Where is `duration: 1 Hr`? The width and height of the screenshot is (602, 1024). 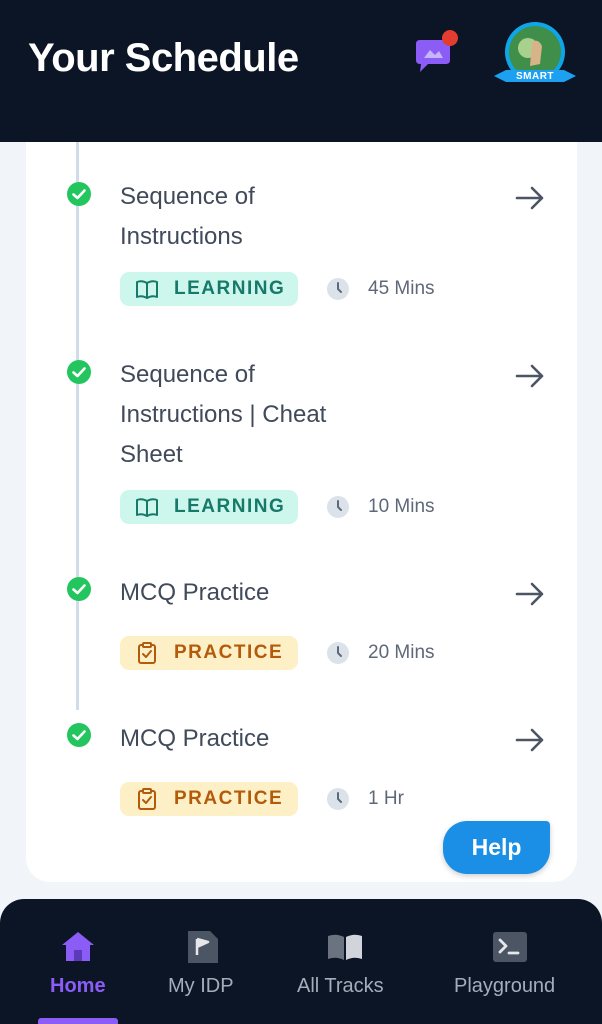
duration: 1 Hr is located at coordinates (365, 799).